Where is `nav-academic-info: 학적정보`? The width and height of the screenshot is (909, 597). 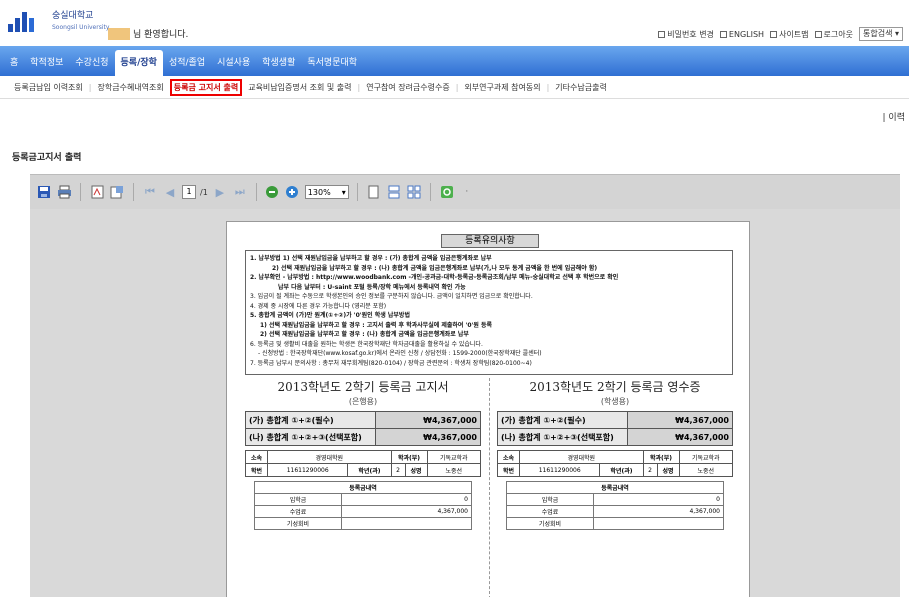
nav-academic-info: 학적정보 is located at coordinates (46, 63).